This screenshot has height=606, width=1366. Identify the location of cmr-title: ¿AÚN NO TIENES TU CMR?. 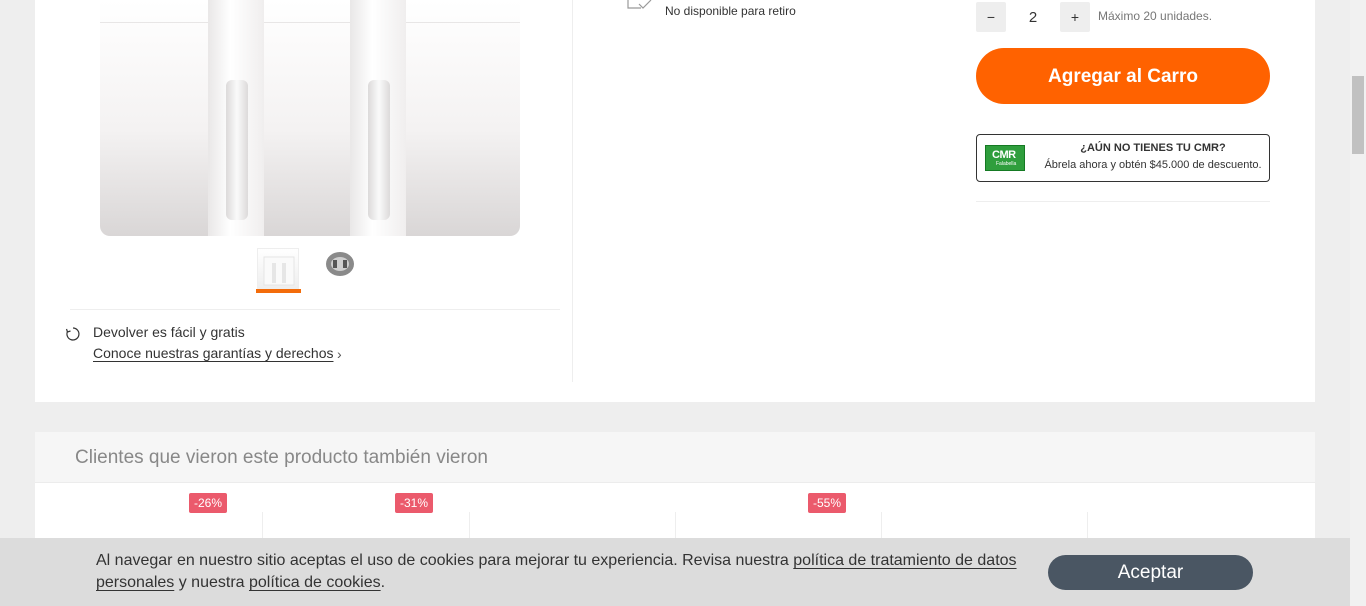
(1153, 148).